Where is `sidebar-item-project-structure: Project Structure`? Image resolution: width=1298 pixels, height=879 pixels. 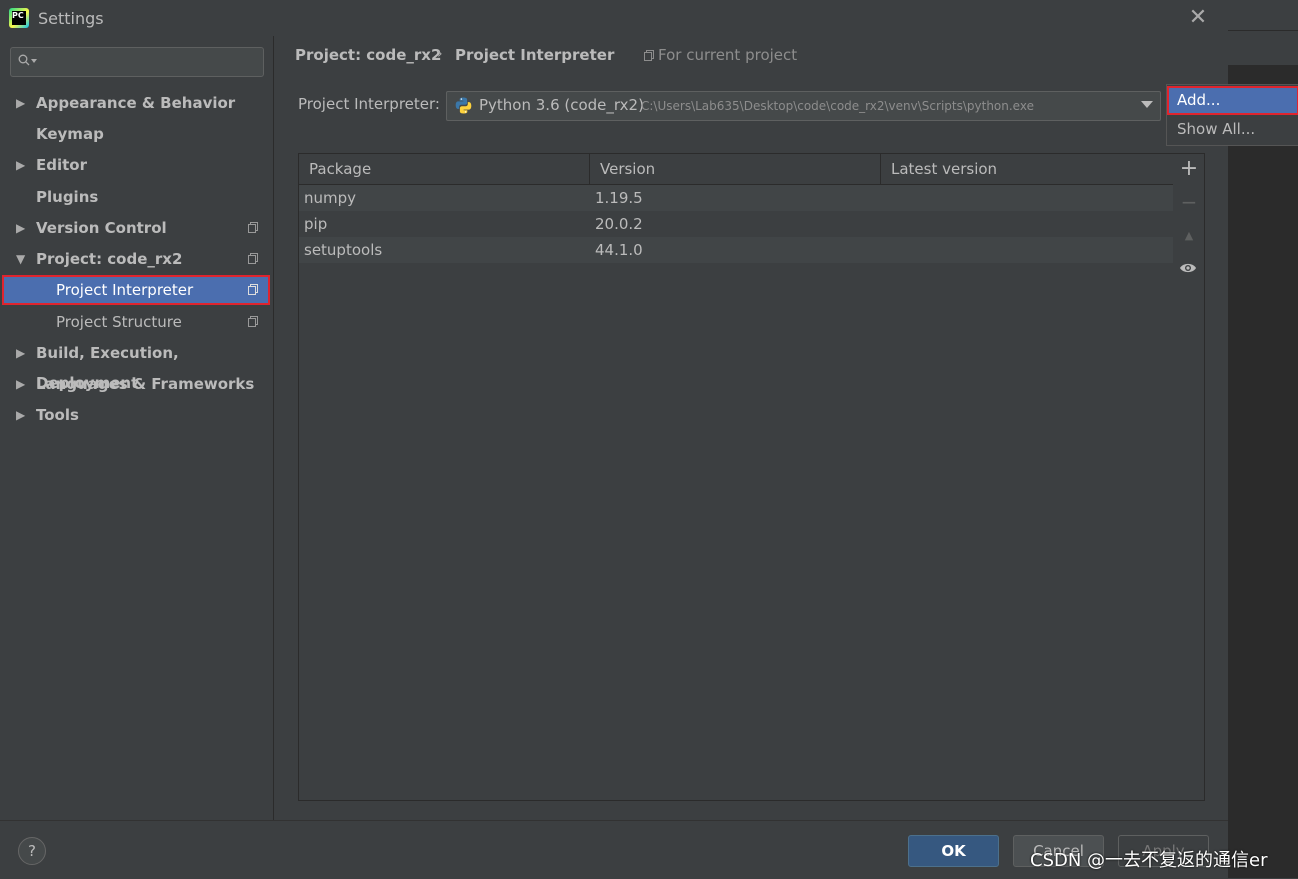
sidebar-item-project-structure: Project Structure is located at coordinates (136, 322).